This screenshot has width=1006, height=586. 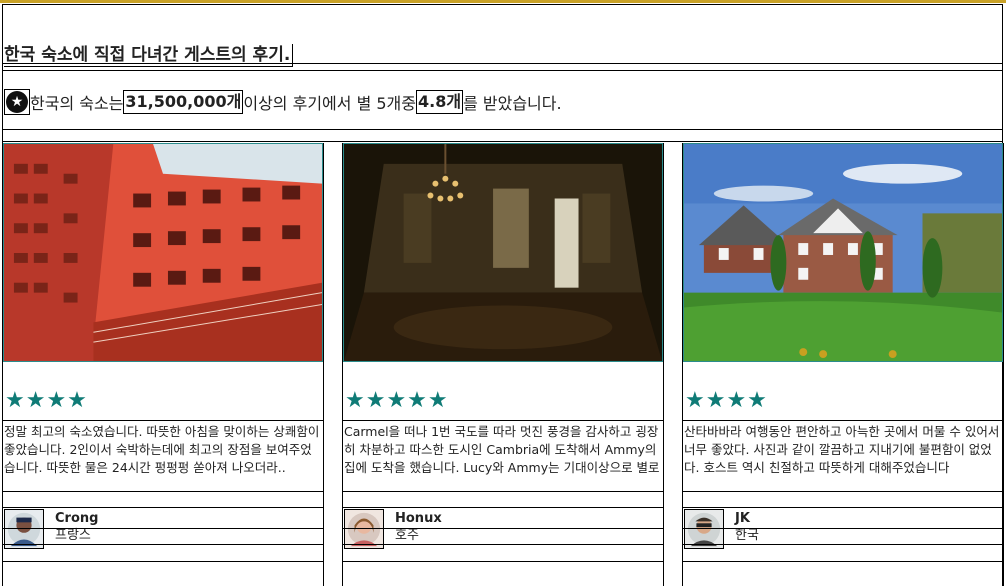 I want to click on dark-chandelier-room-photo, so click(x=503, y=252).